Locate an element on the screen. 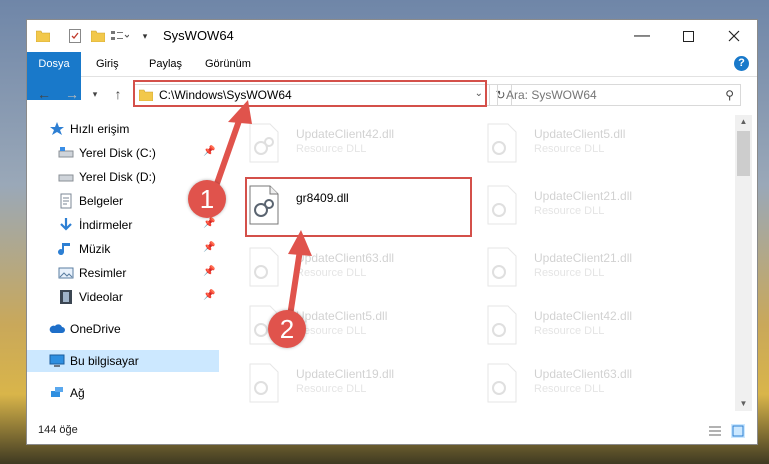  sidebar-item-label: Belgeler is located at coordinates (101, 201).